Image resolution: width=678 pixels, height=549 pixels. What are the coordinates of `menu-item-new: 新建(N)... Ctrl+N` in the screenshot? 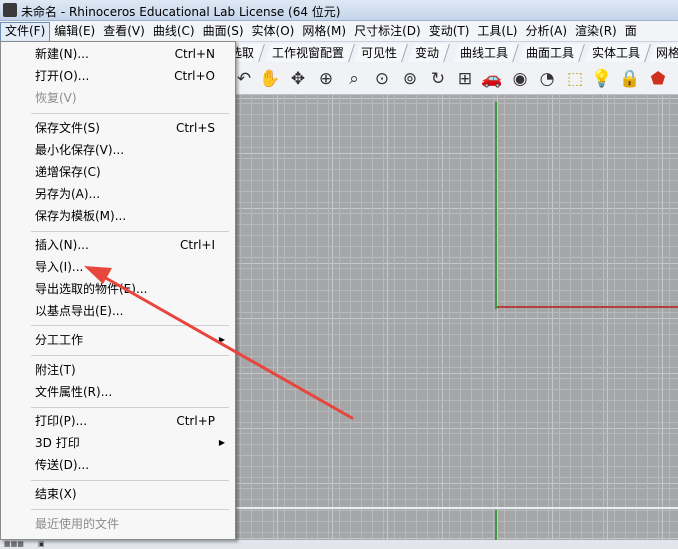 It's located at (118, 54).